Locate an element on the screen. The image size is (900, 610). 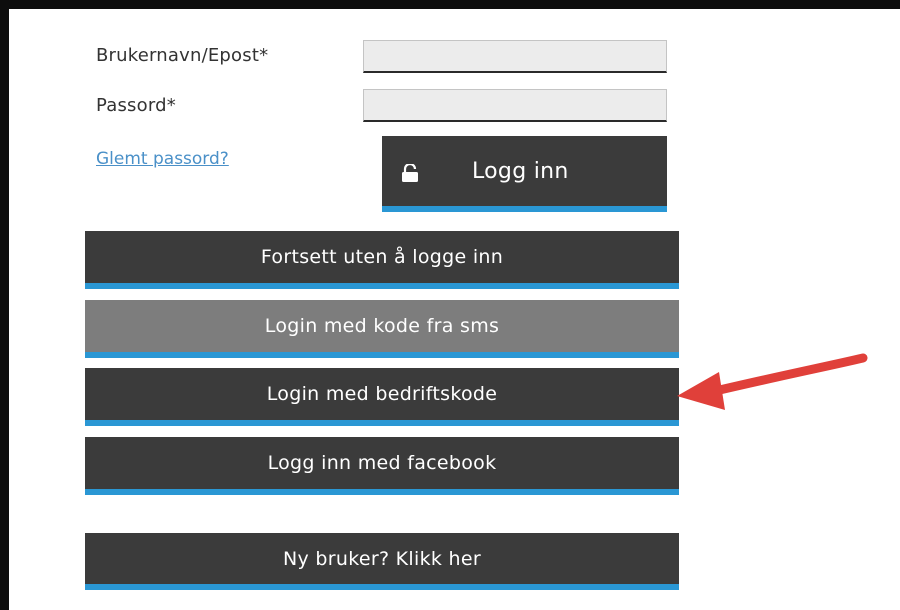
username-label: Brukernavn/Epost* is located at coordinates (182, 55).